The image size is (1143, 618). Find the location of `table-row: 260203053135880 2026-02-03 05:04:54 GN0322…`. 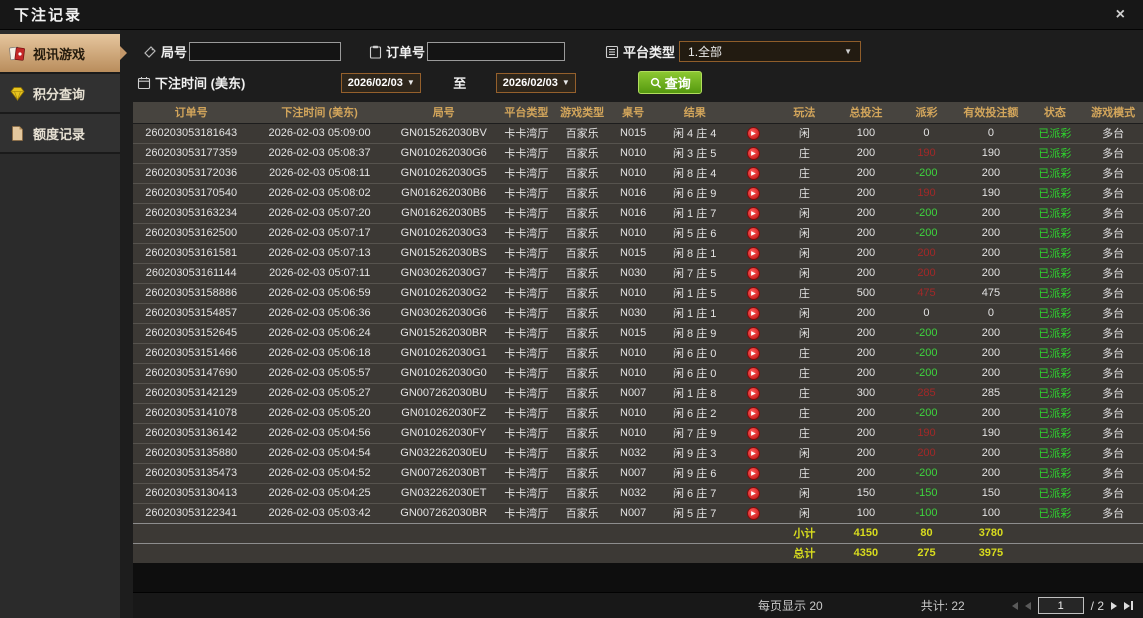

table-row: 260203053135880 2026-02-03 05:04:54 GN0322… is located at coordinates (638, 452).